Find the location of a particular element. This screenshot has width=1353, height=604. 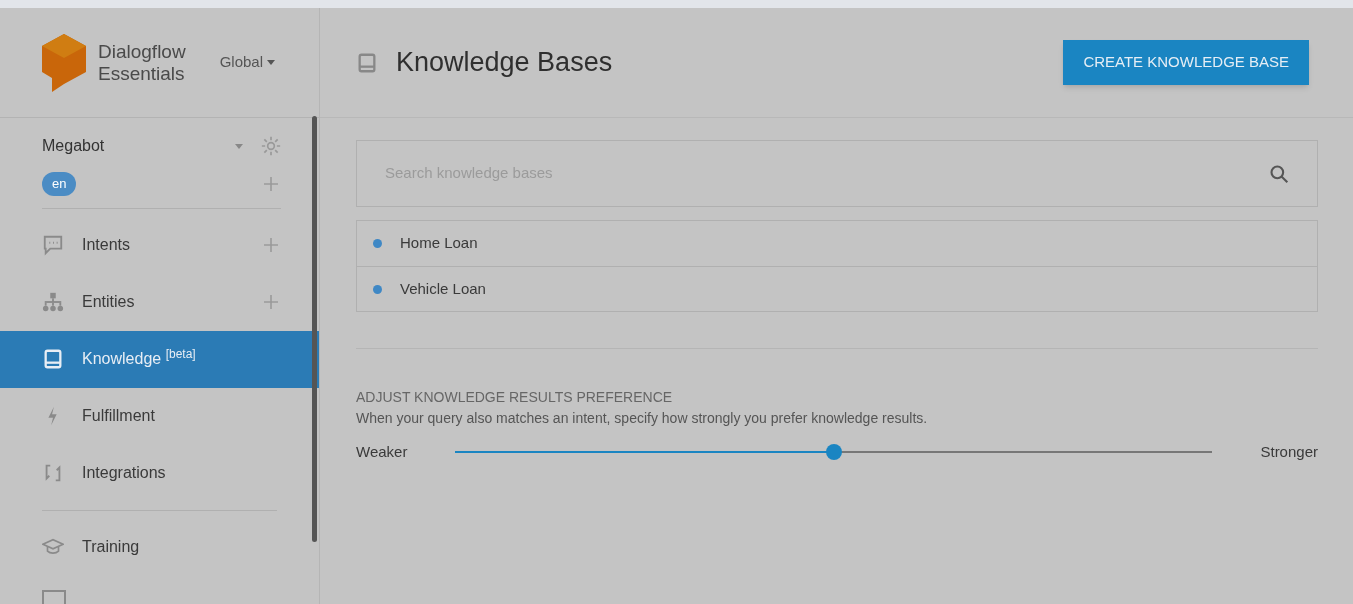

nav-item: Fulfillment is located at coordinates (159, 416).